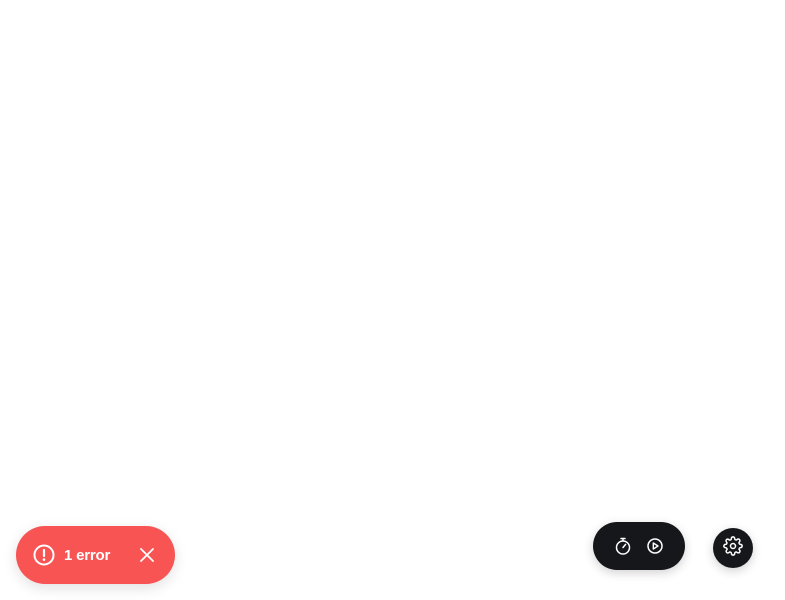 The width and height of the screenshot is (785, 600). What do you see at coordinates (639, 546) in the screenshot?
I see `floating-toolbar` at bounding box center [639, 546].